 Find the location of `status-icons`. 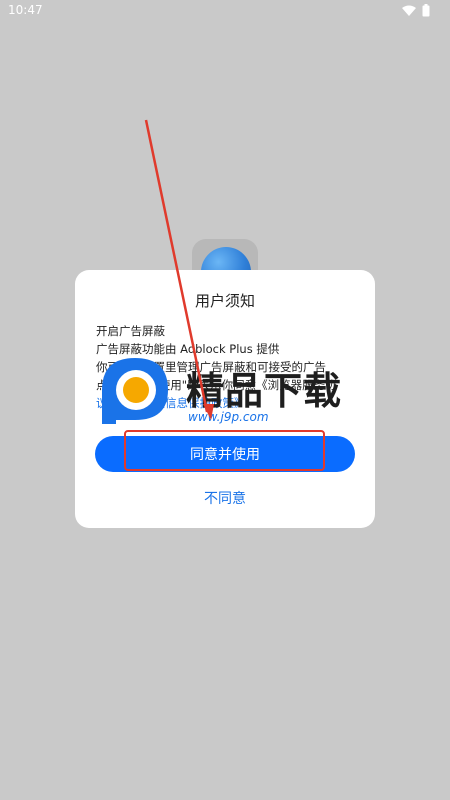

status-icons is located at coordinates (416, 10).